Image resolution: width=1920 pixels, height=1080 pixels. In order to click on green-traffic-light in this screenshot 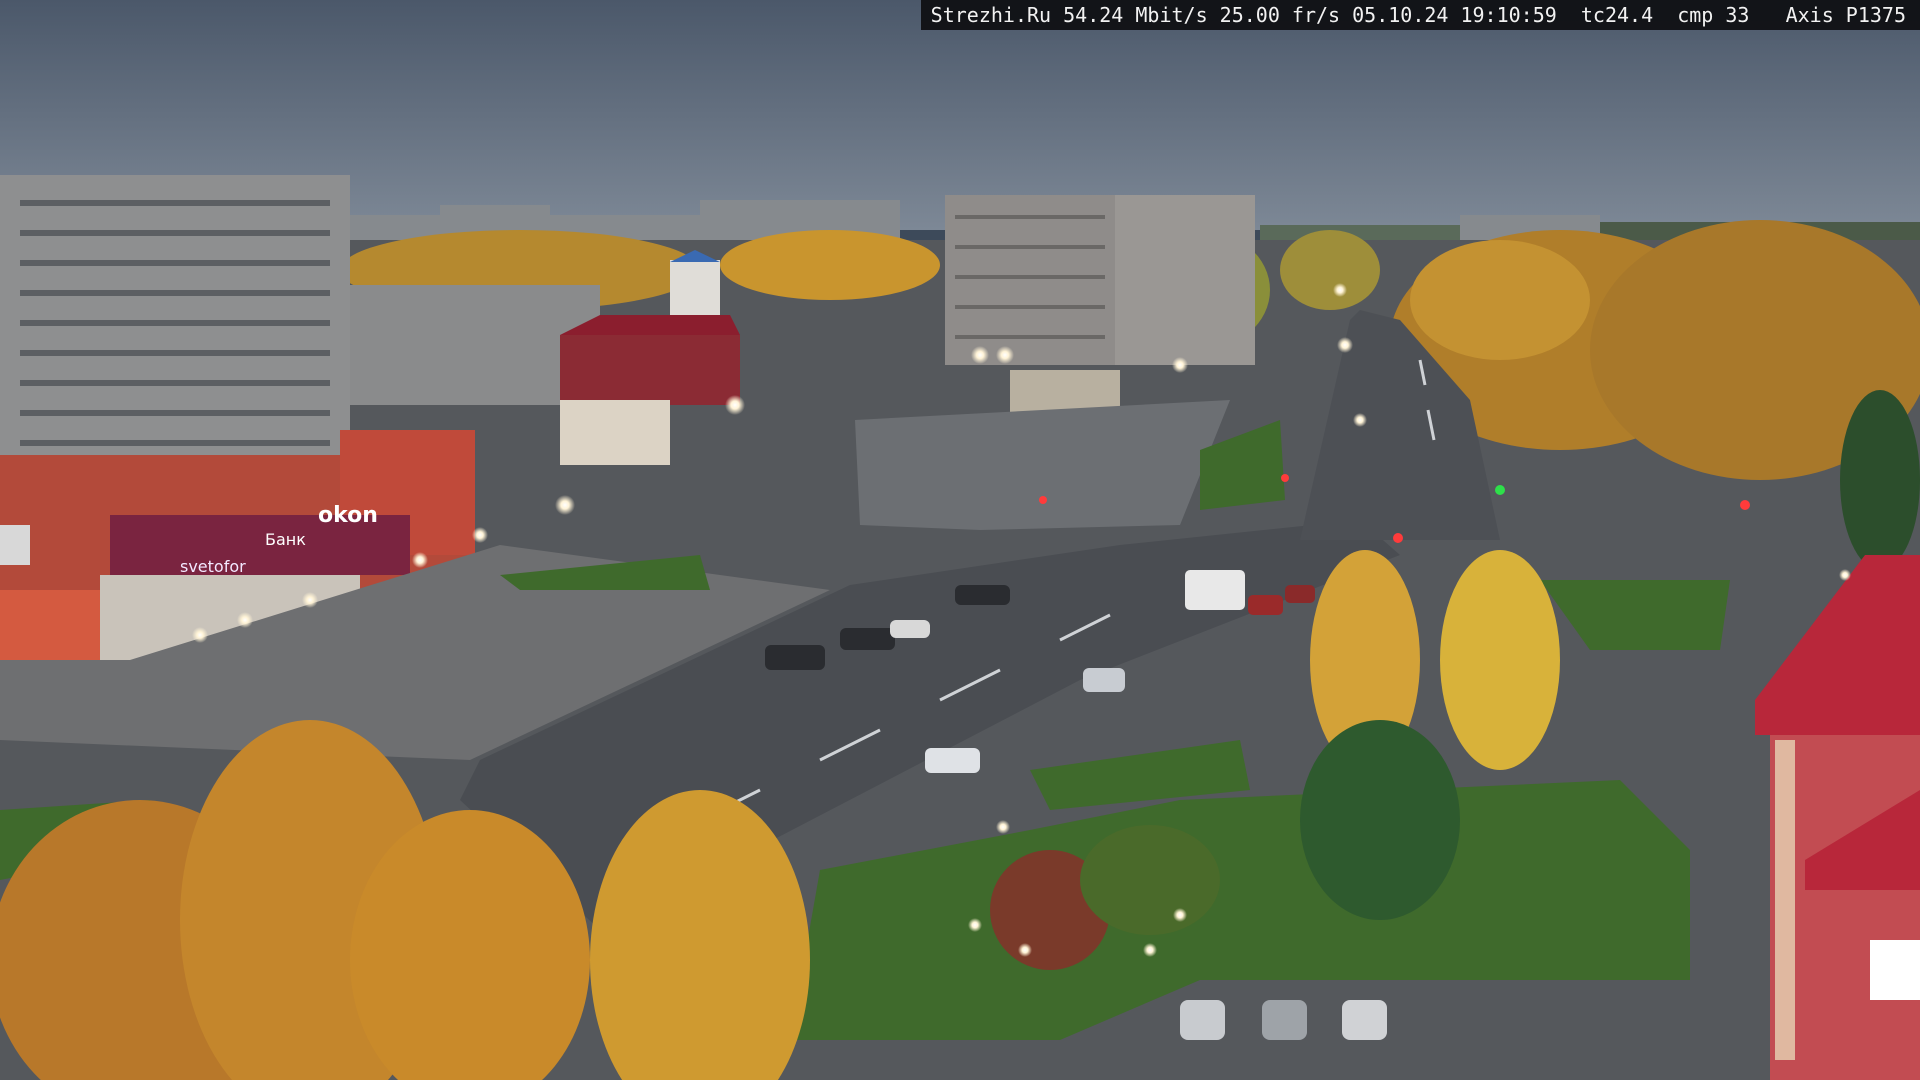, I will do `click(1500, 490)`.